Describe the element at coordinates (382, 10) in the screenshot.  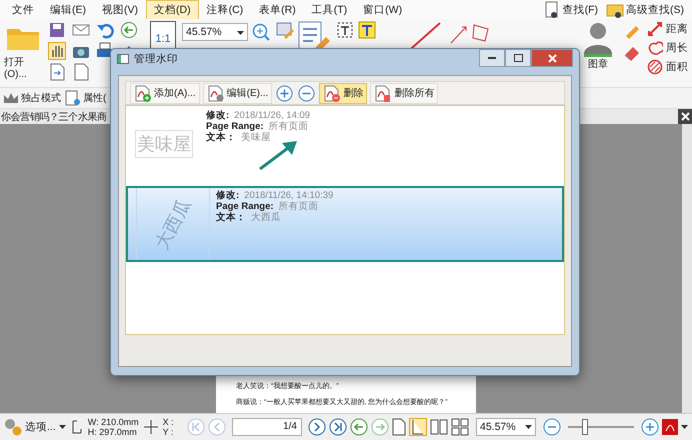
I see `menu-item: 窗口(W)` at that location.